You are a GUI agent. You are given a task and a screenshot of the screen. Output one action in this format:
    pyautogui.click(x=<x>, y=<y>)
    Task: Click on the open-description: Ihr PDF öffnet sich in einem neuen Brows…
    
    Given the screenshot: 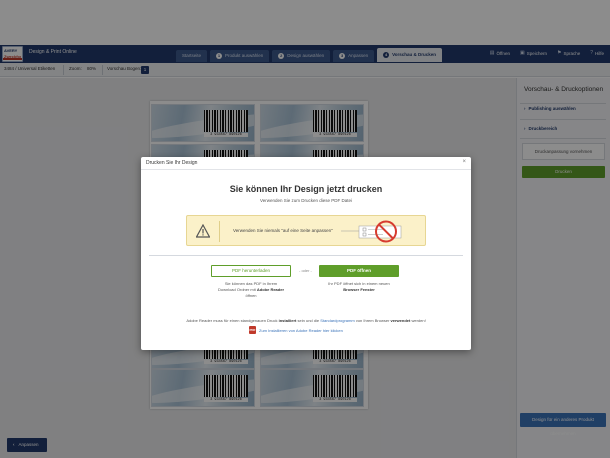 What is the action you would take?
    pyautogui.click(x=359, y=287)
    